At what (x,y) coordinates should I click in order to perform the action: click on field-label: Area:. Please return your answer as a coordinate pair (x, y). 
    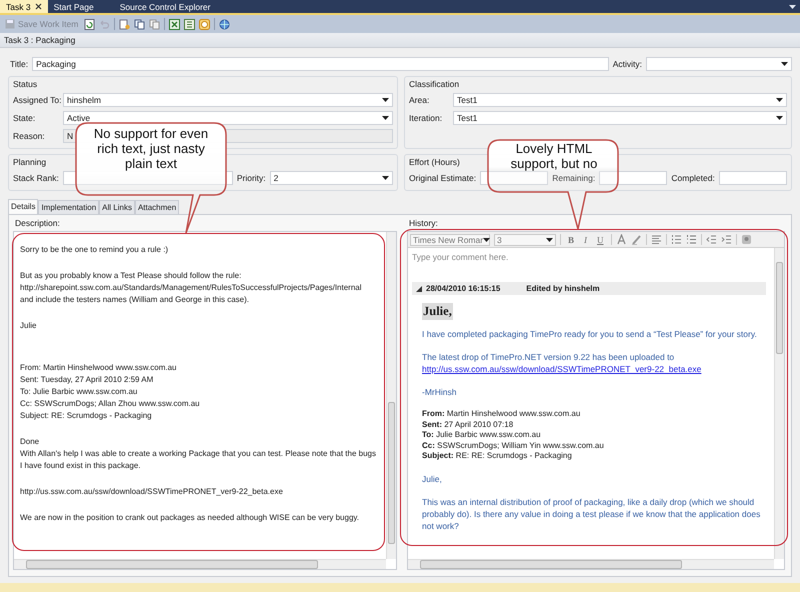
    Looking at the image, I should click on (419, 100).